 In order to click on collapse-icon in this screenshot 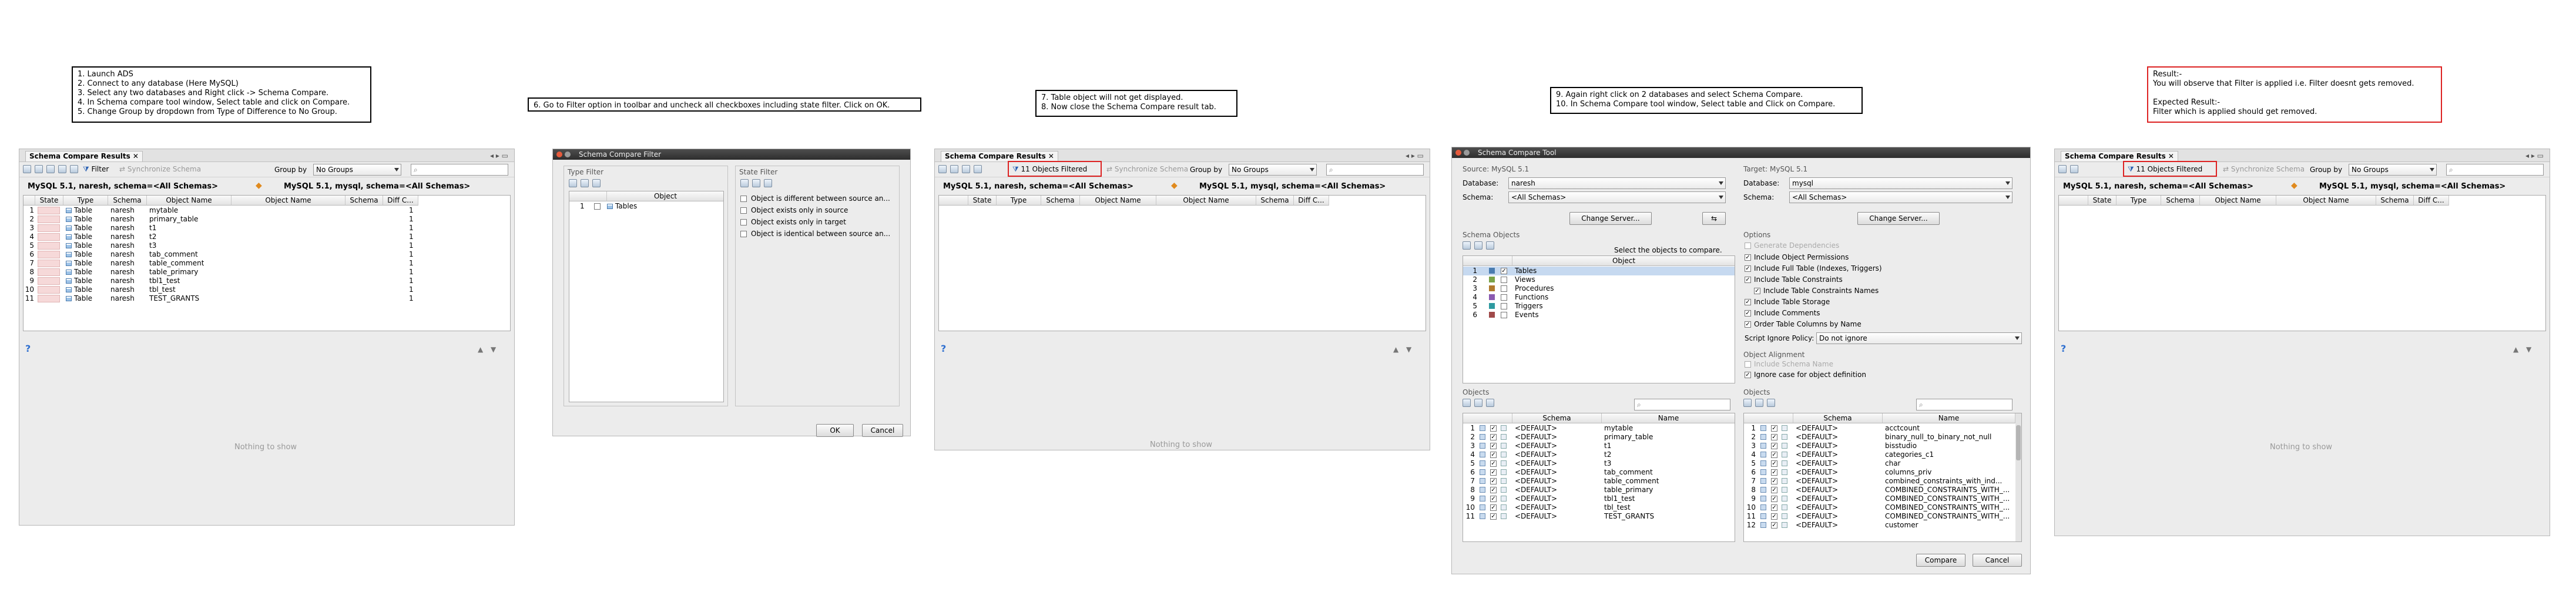, I will do `click(74, 169)`.